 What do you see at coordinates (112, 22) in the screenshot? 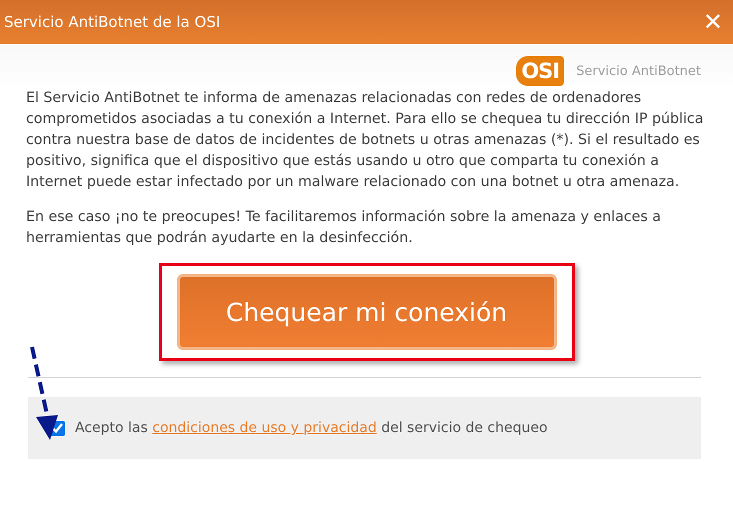
I see `window-title: Servicio AntiBotnet de la OSI` at bounding box center [112, 22].